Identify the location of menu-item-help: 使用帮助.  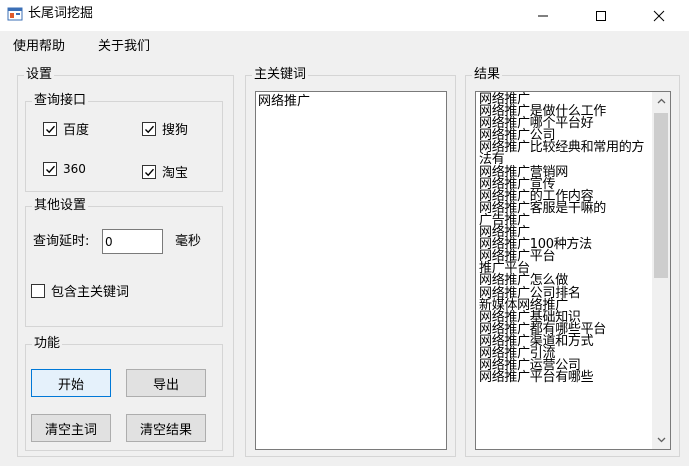
(39, 47).